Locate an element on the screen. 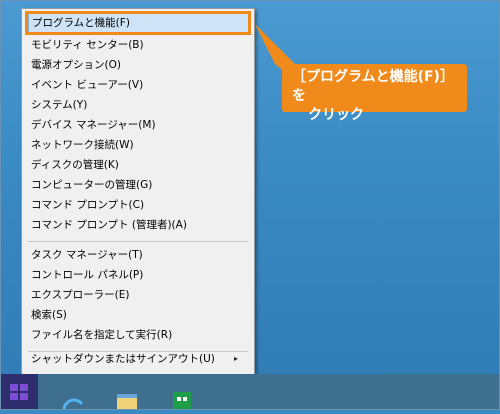 The height and width of the screenshot is (414, 500). menu-item-control-panel: コントロール パネル(P) is located at coordinates (139, 275).